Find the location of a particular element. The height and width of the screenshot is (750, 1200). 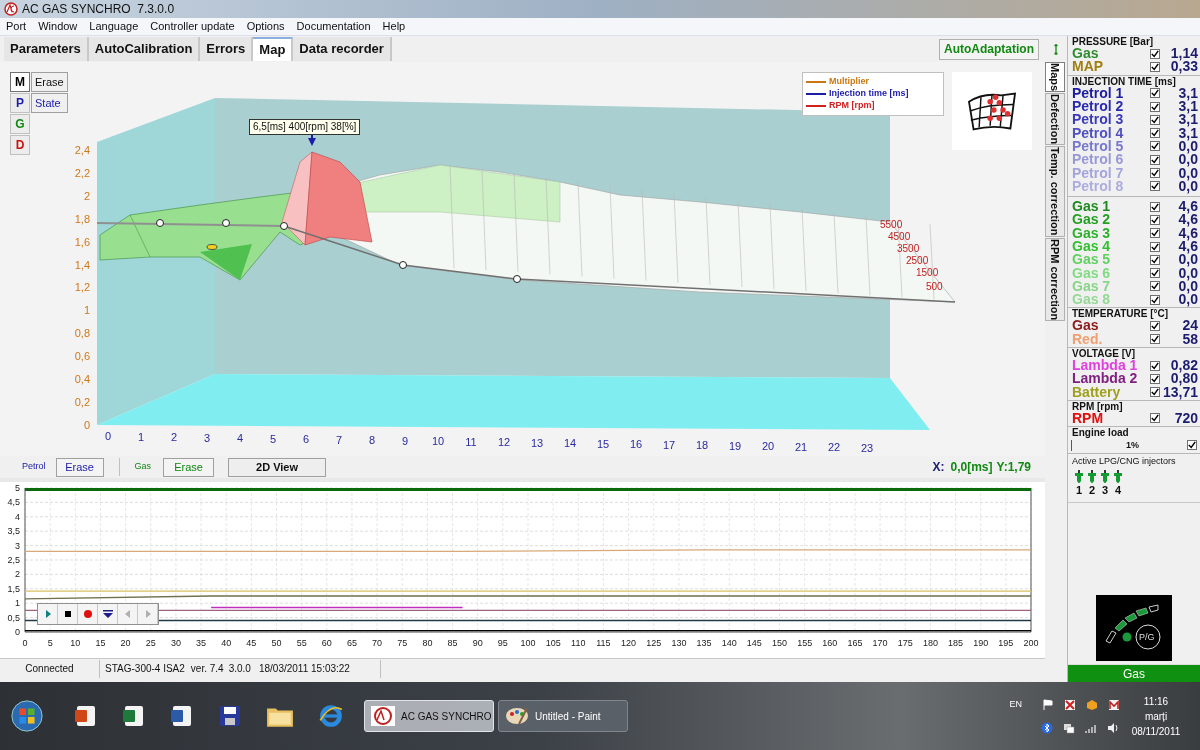

axis-tick-label: 185 is located at coordinates (956, 643).